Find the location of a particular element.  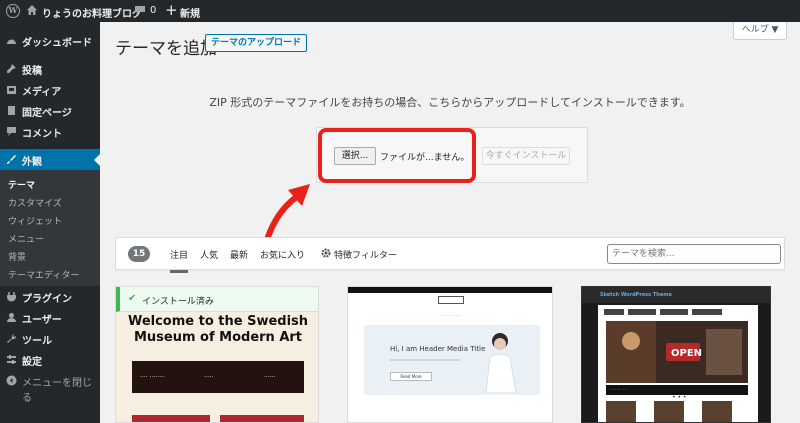

dashboard-icon is located at coordinates (11, 41).